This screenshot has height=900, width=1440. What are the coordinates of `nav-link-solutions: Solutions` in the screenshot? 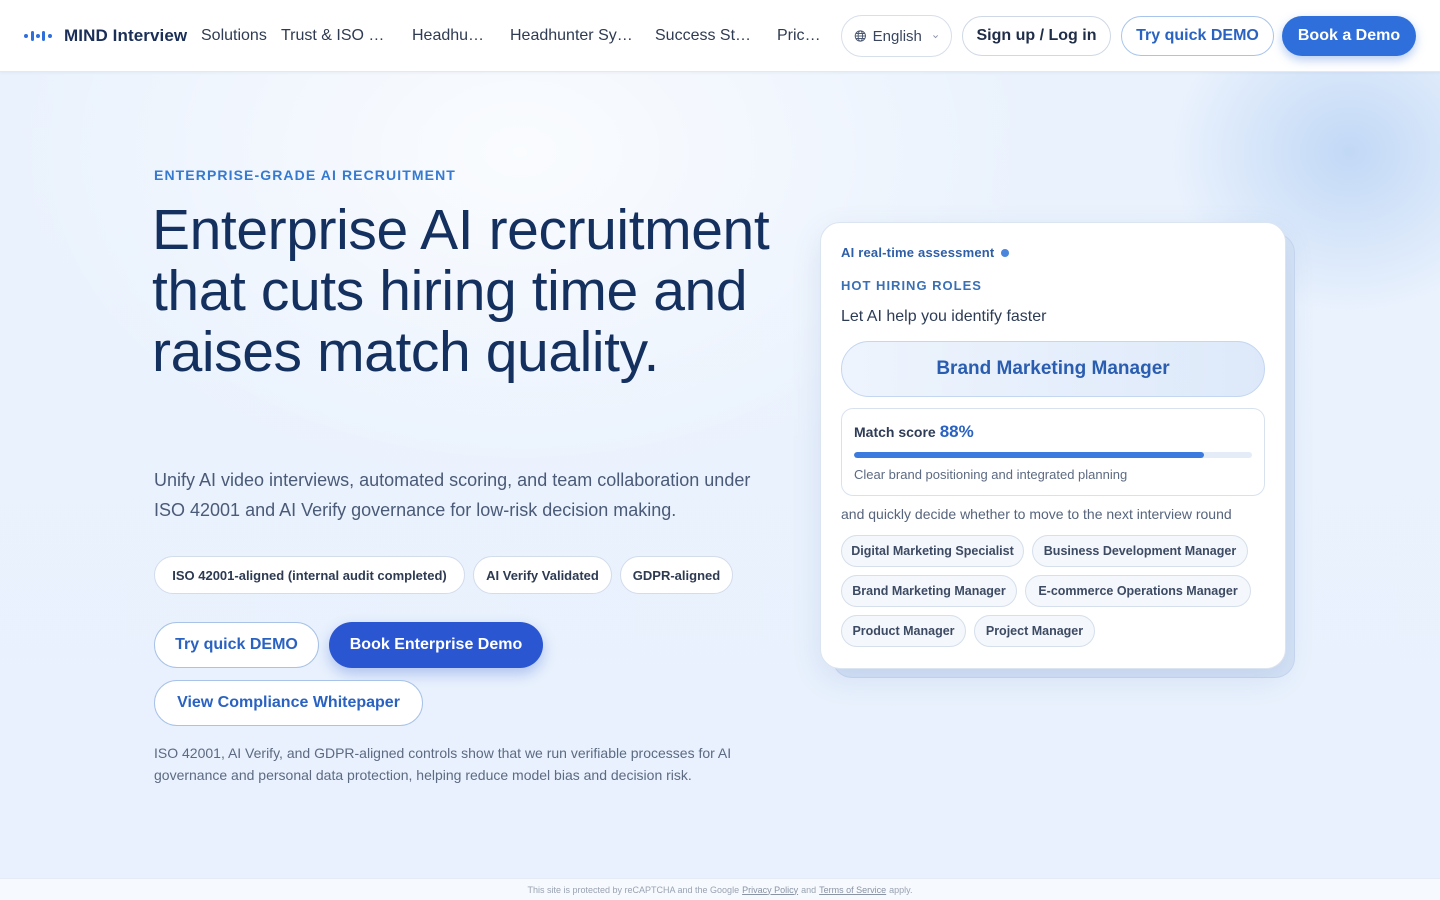 It's located at (236, 36).